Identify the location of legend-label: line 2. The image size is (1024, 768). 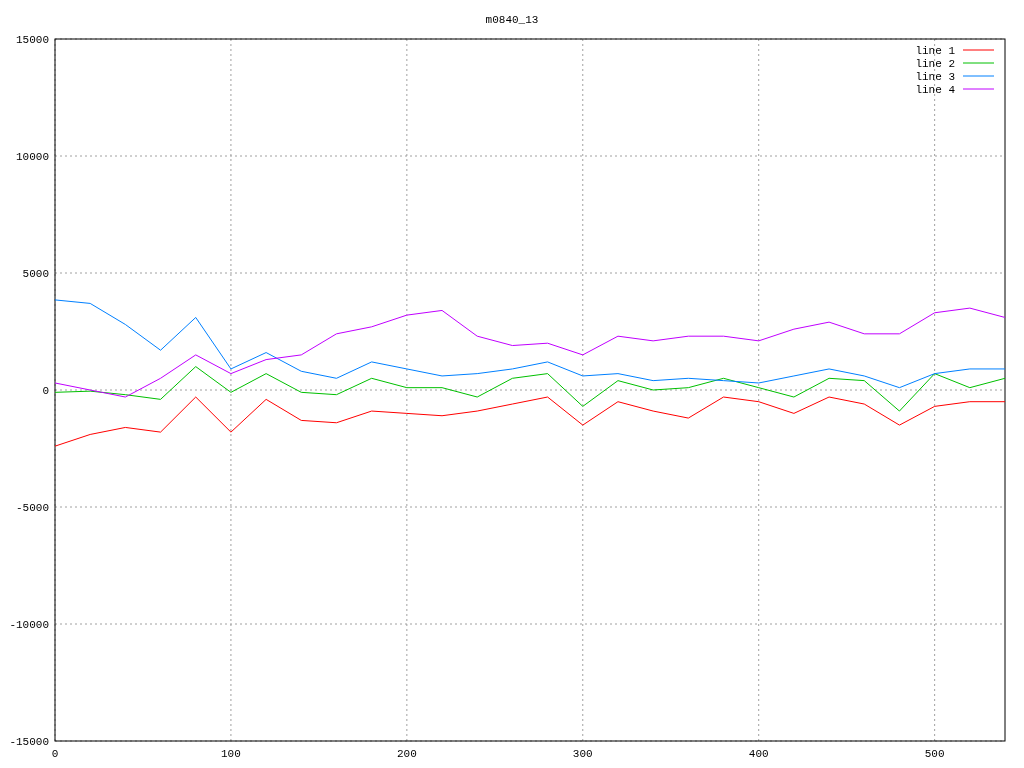
(935, 64).